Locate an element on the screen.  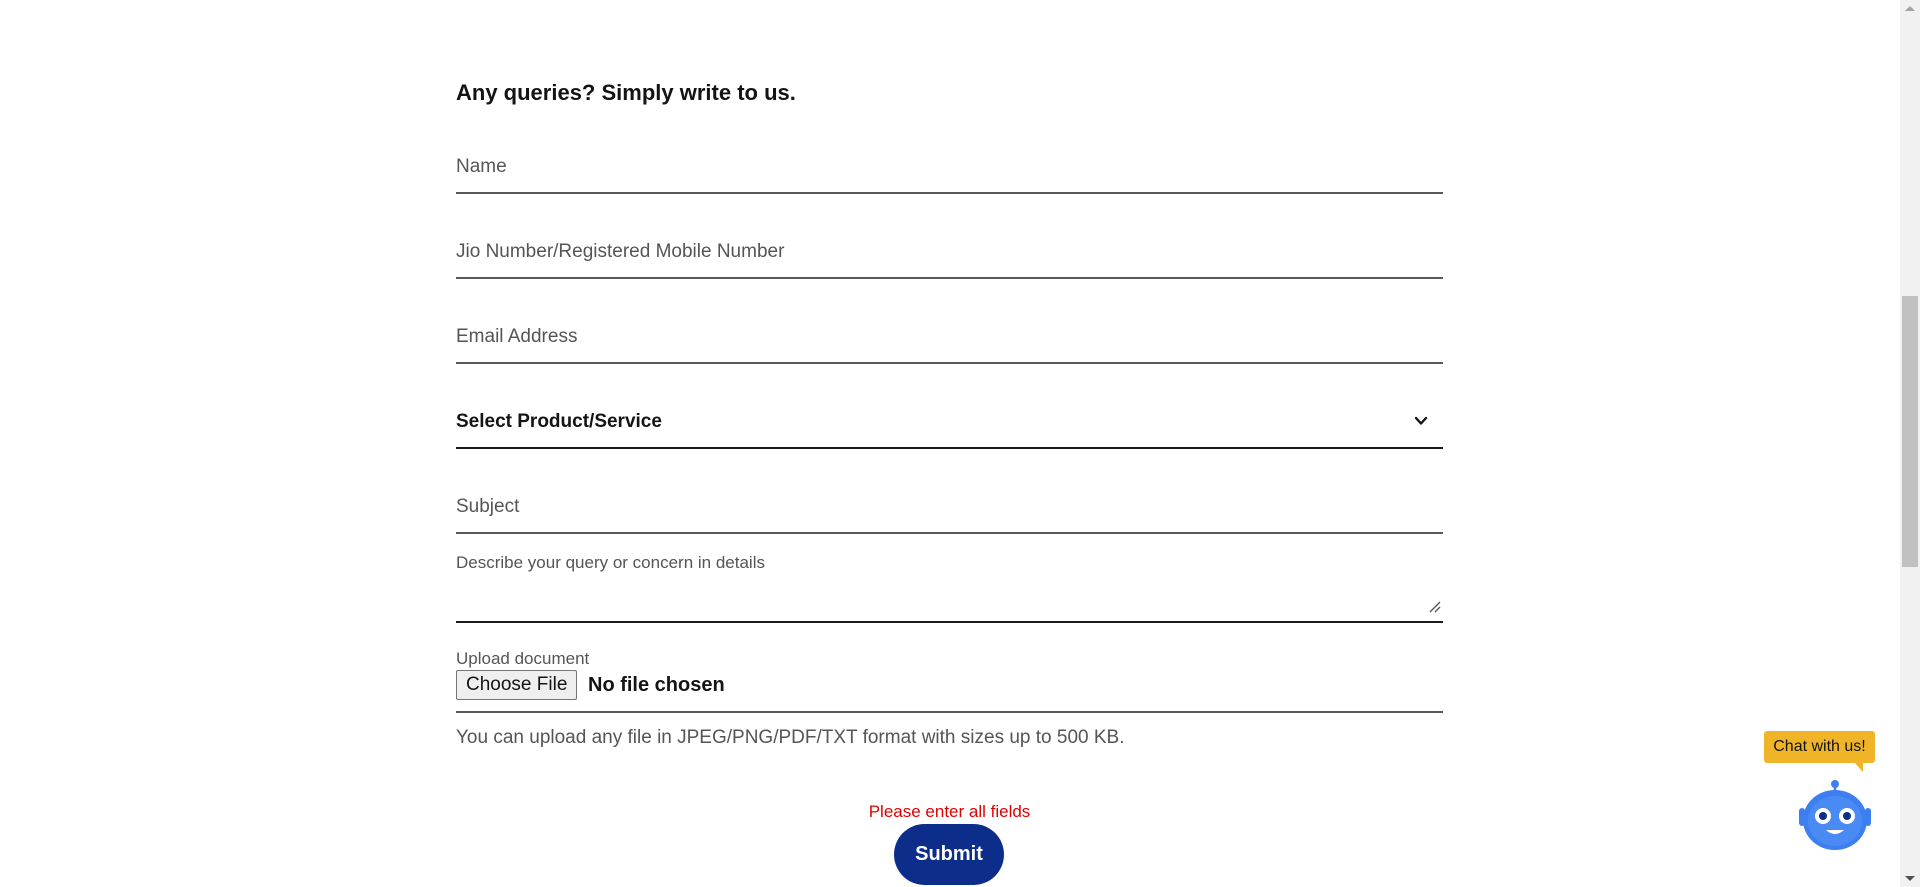
scrollbar-thumb is located at coordinates (1910, 431).